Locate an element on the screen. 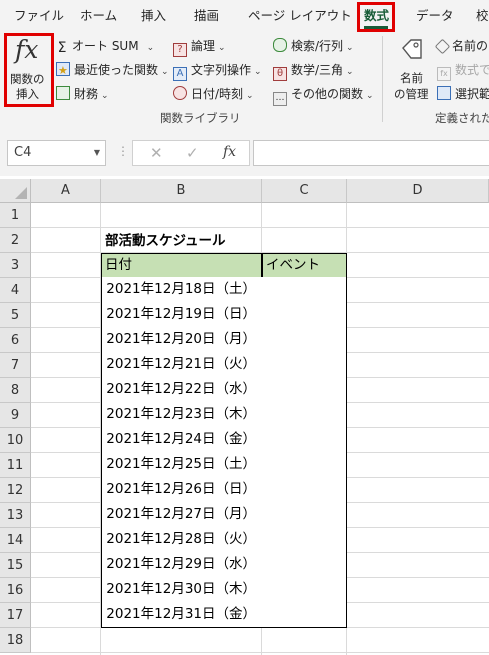  tab-review: 校 is located at coordinates (482, 16).